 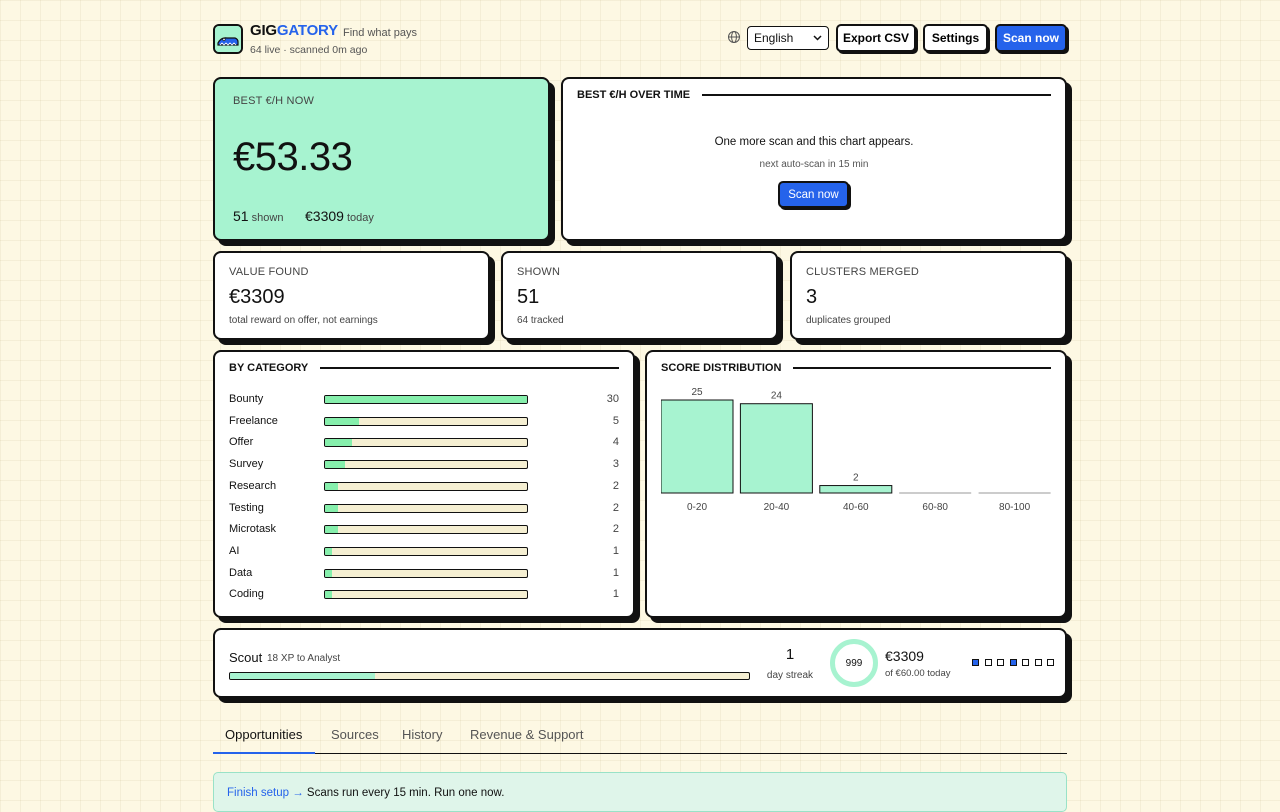 I want to click on category-row: Survey 3, so click(x=424, y=465).